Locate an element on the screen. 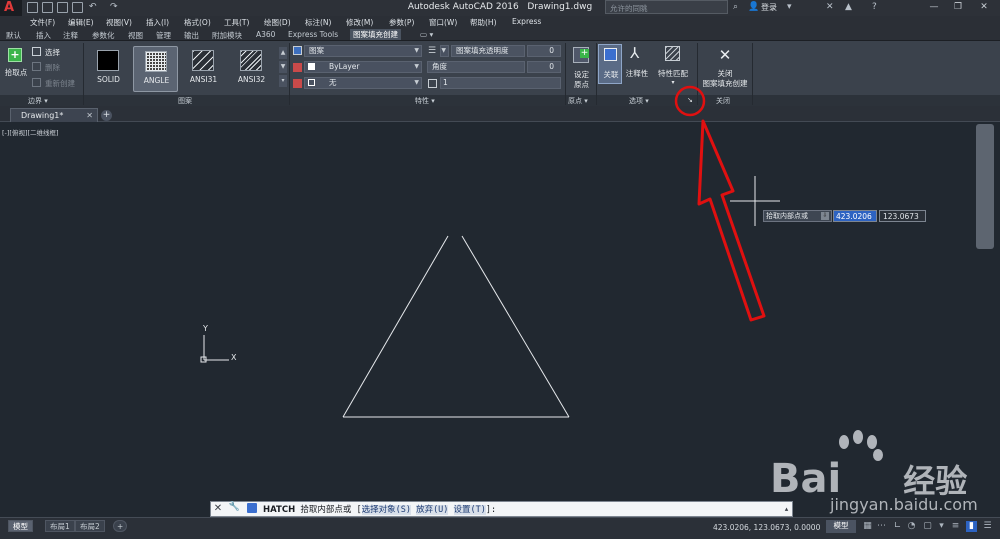 This screenshot has height=539, width=1000. background-color-dropdown: 无 ▼ is located at coordinates (363, 83).